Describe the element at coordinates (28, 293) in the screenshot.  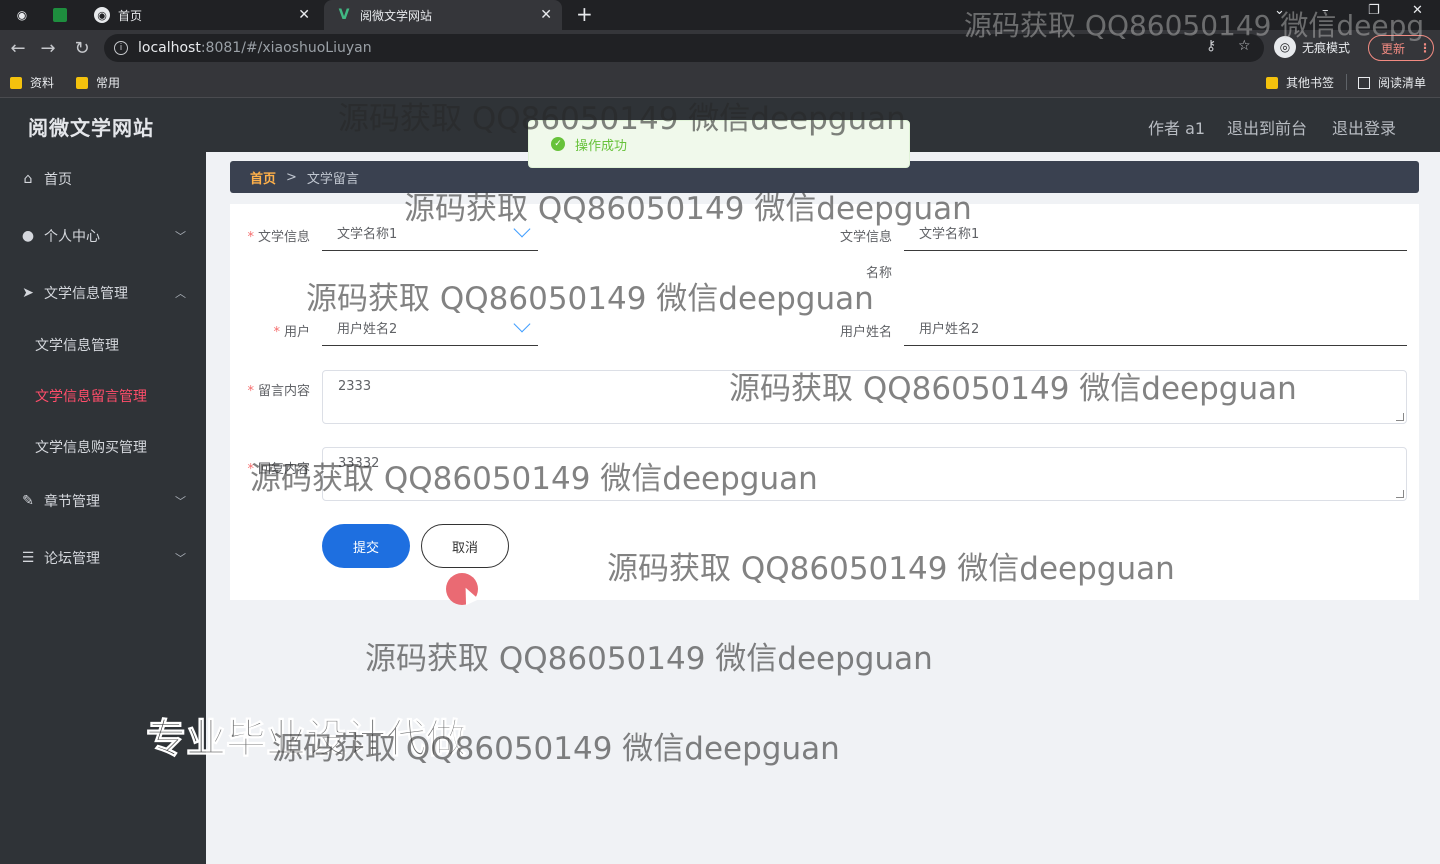
I see `send-icon: ➤` at that location.